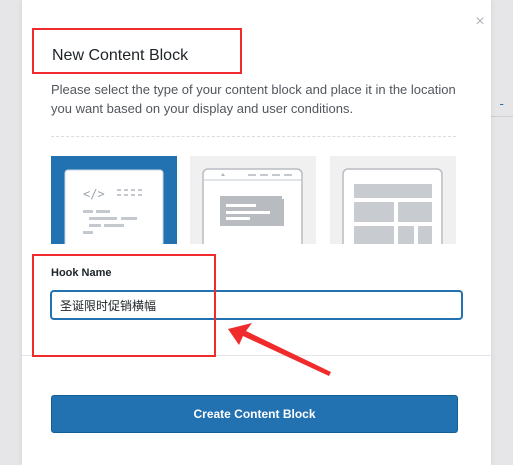 This screenshot has height=465, width=513. Describe the element at coordinates (502, 232) in the screenshot. I see `background-page-right` at that location.